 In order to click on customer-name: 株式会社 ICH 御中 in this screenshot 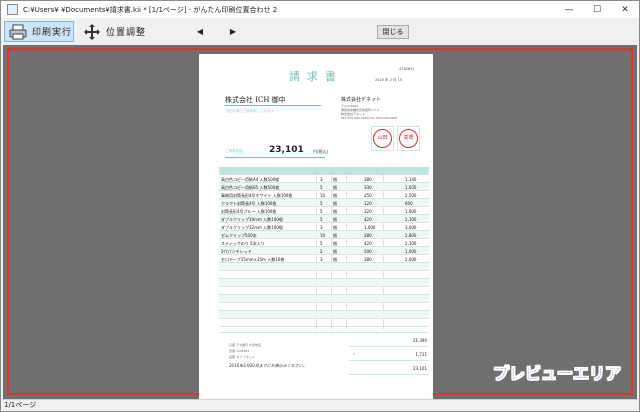, I will do `click(255, 100)`.